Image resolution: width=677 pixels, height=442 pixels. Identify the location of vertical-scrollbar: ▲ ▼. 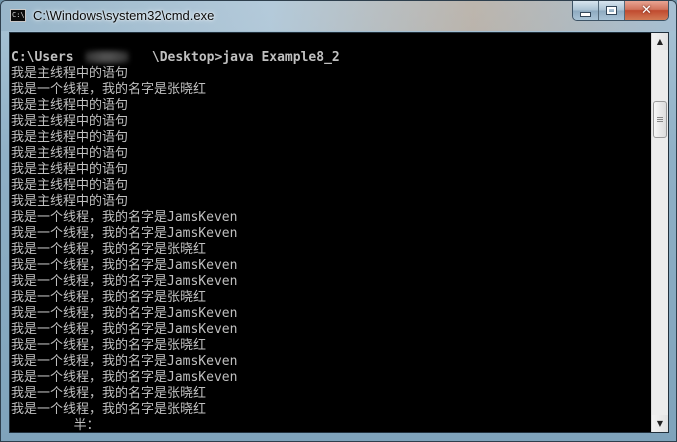
(659, 232).